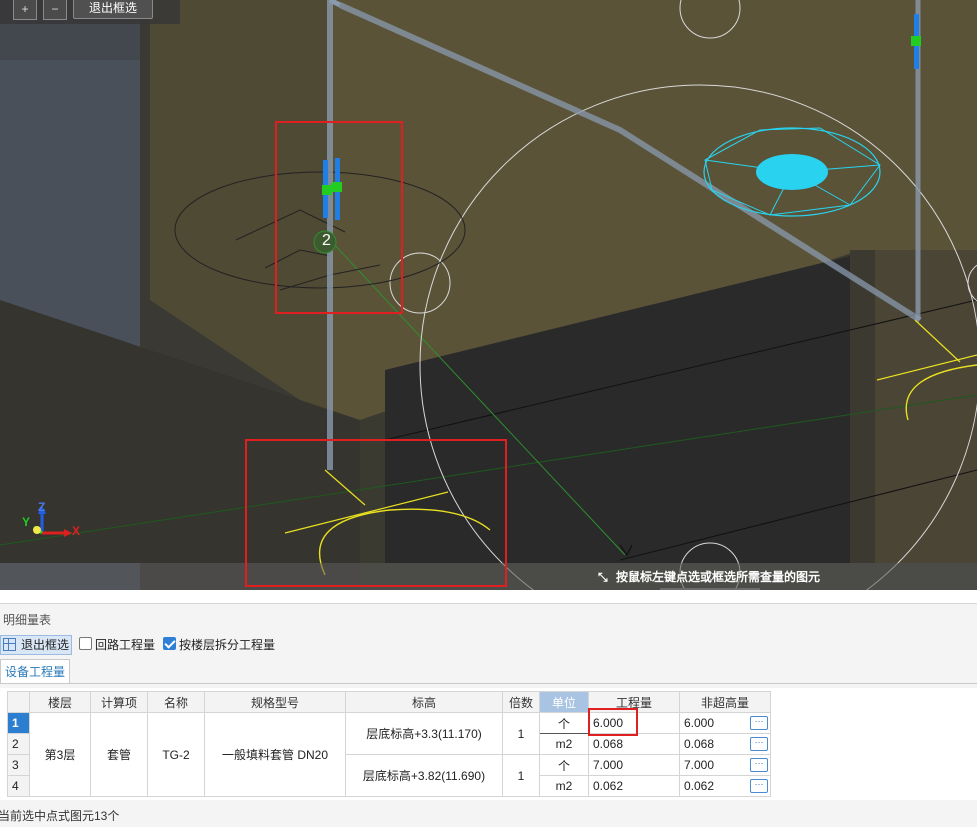 This screenshot has height=827, width=977. I want to click on cell-quantity: 6.000, so click(634, 723).